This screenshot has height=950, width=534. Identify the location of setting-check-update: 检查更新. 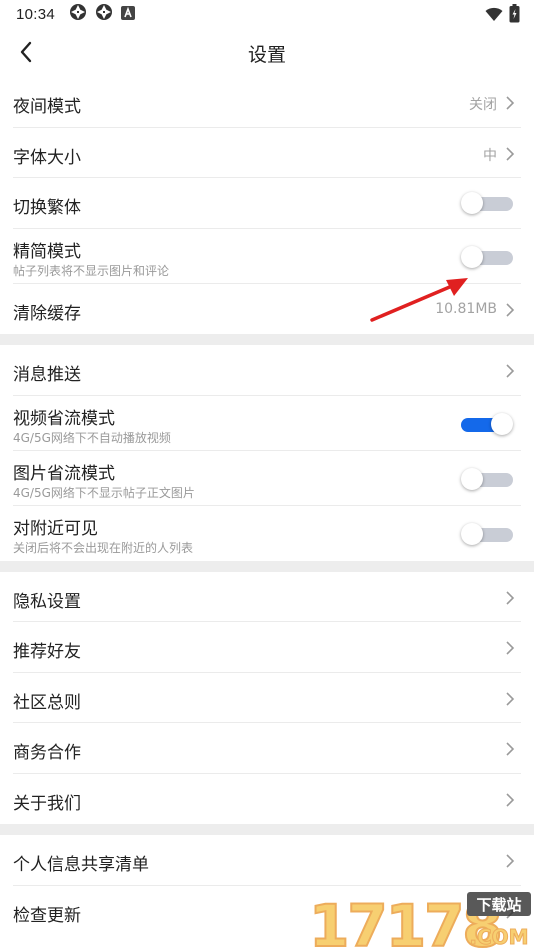
(267, 911).